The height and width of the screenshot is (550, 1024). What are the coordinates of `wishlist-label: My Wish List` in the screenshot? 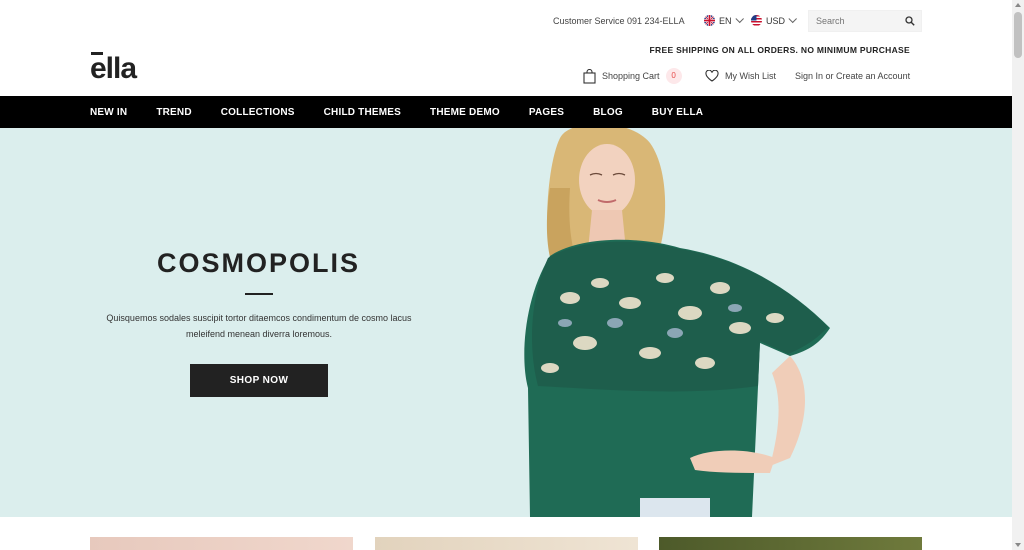 It's located at (751, 76).